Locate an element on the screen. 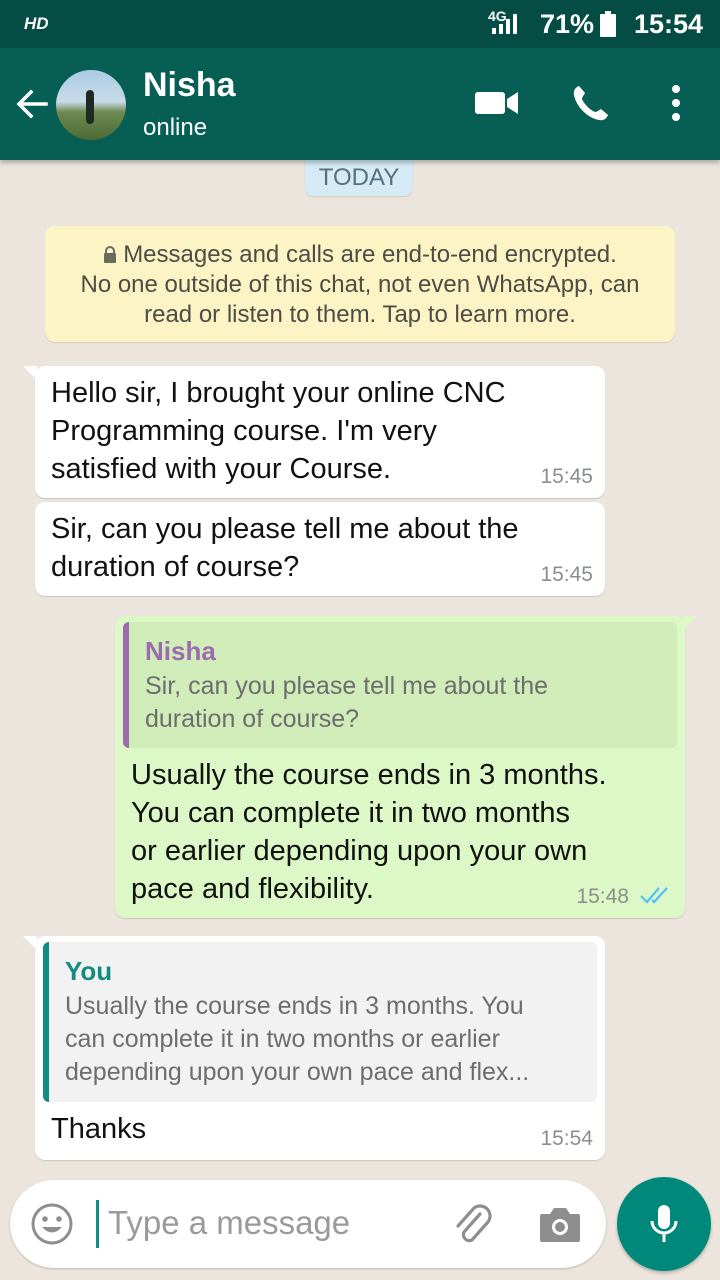  lock-icon is located at coordinates (110, 254).